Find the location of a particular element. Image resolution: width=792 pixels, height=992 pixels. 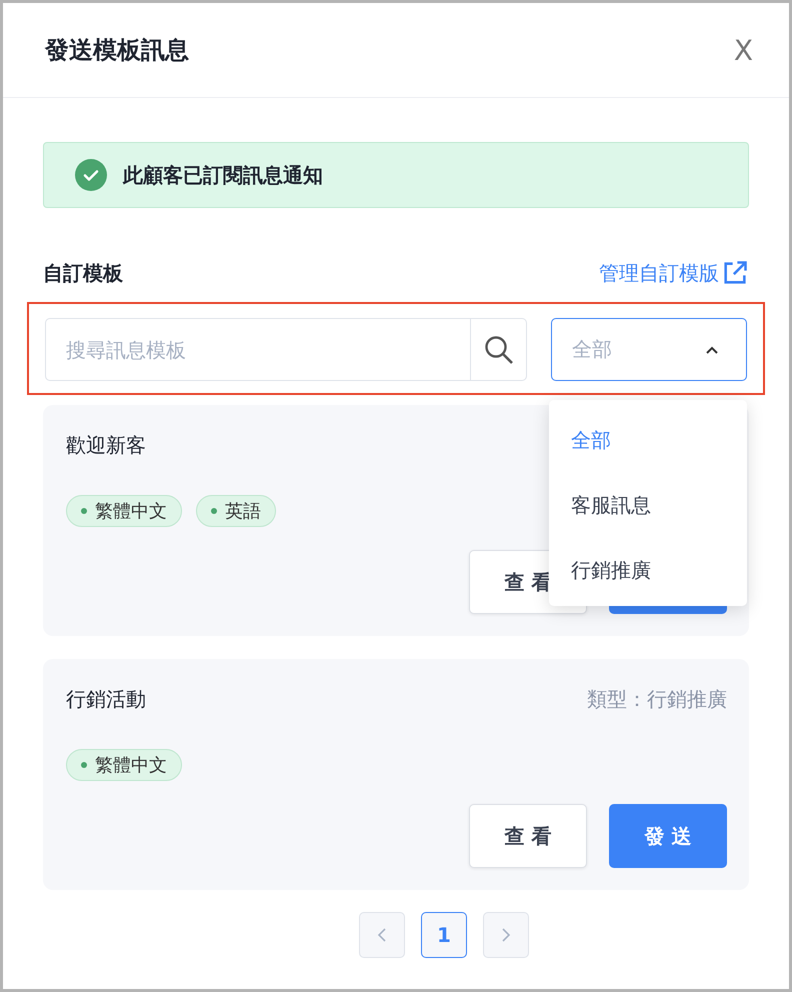

template-name: 行銷活動 is located at coordinates (106, 699).